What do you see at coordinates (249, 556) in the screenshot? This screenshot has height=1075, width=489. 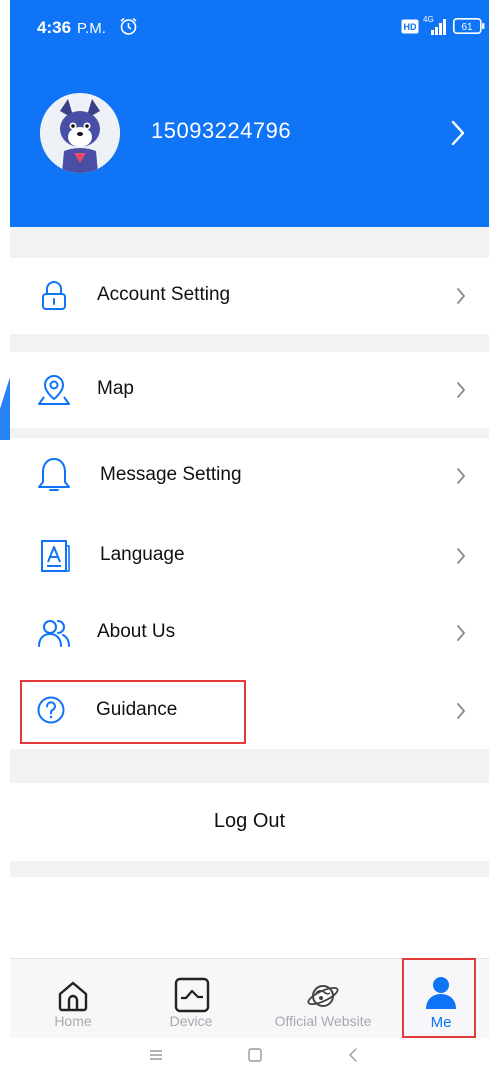 I see `menu-item-language: Language` at bounding box center [249, 556].